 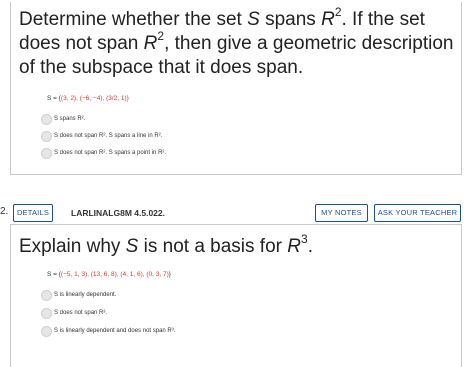 What do you see at coordinates (70, 119) in the screenshot?
I see `option-label: S spans R².` at bounding box center [70, 119].